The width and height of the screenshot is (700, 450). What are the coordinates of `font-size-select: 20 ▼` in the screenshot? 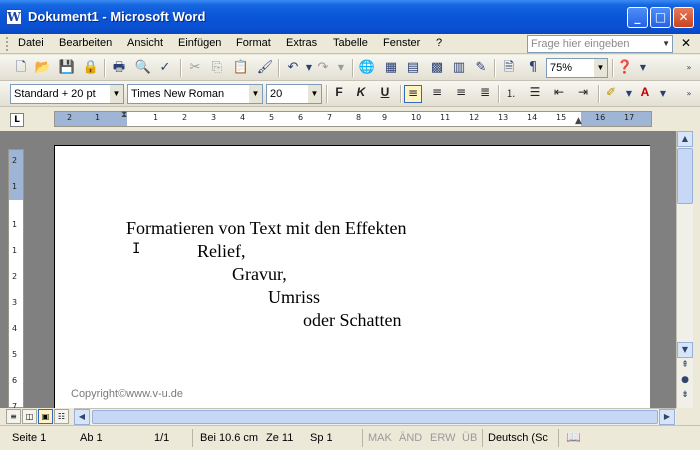 It's located at (294, 94).